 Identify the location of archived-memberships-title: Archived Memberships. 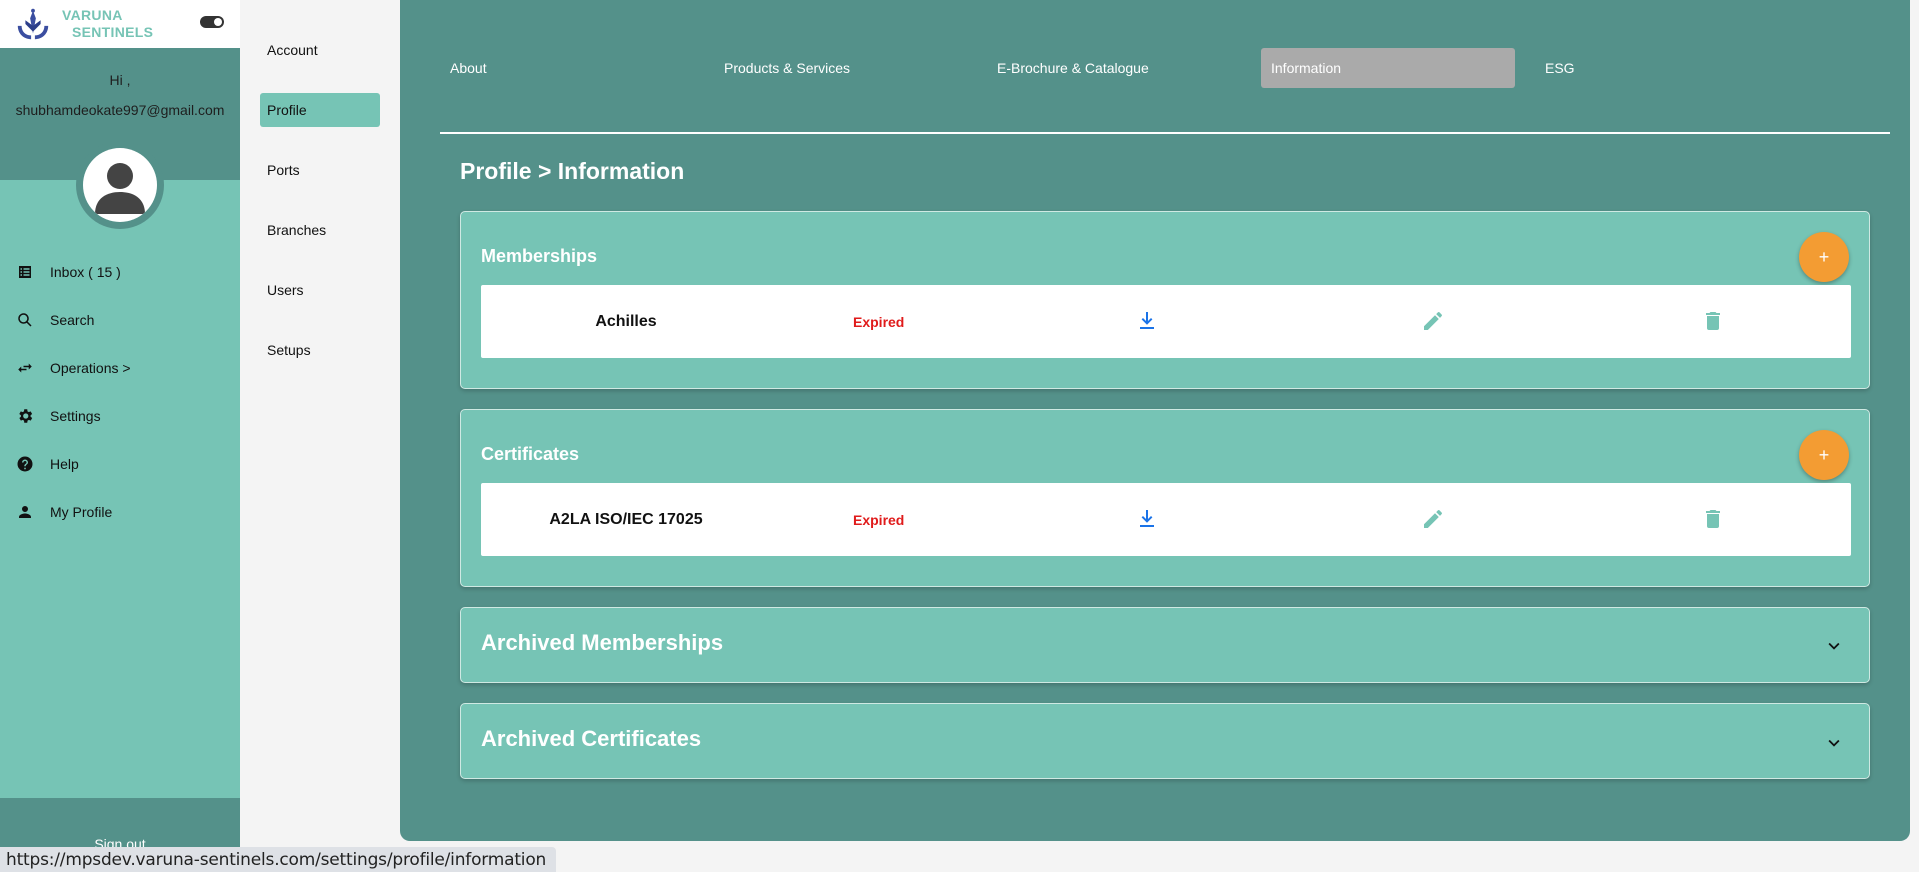
(602, 642).